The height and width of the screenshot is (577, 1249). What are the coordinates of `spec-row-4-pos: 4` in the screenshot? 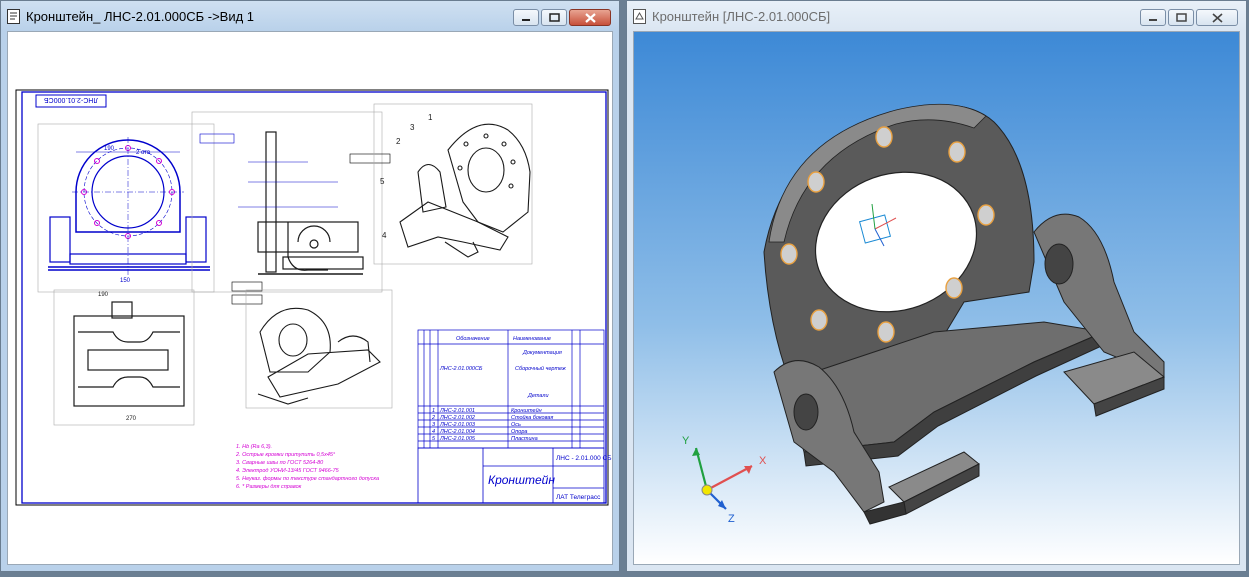 It's located at (433, 432).